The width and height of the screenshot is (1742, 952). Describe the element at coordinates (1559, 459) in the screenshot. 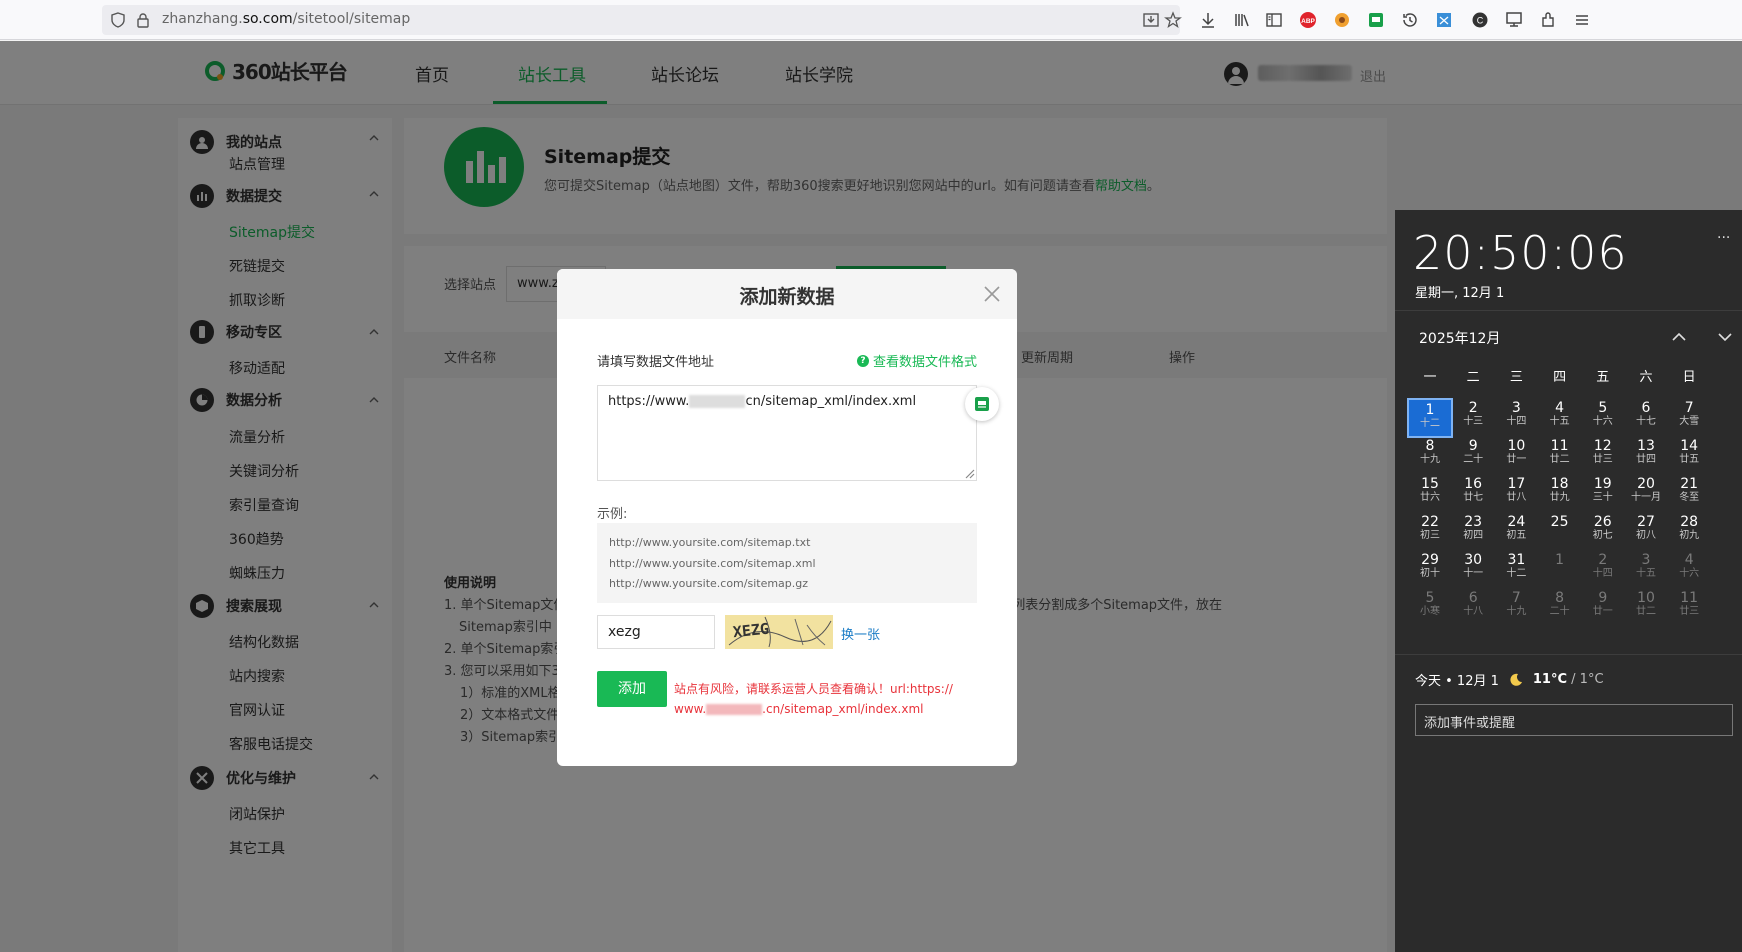

I see `lunar-date: 廿二` at that location.